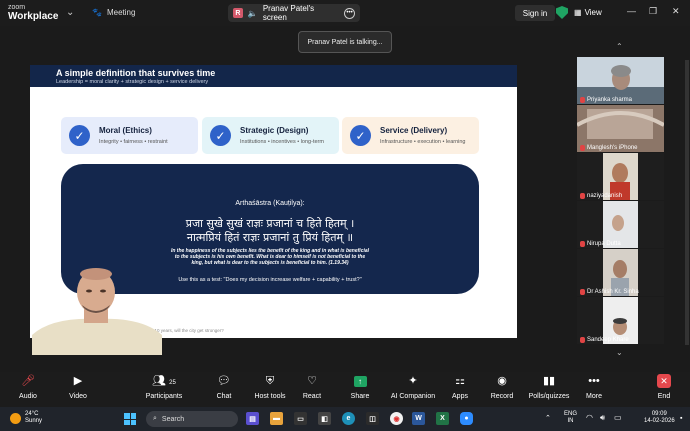 Image resolution: width=690 pixels, height=431 pixels. What do you see at coordinates (548, 418) in the screenshot?
I see `chevron-up-icon: ⌃` at bounding box center [548, 418].